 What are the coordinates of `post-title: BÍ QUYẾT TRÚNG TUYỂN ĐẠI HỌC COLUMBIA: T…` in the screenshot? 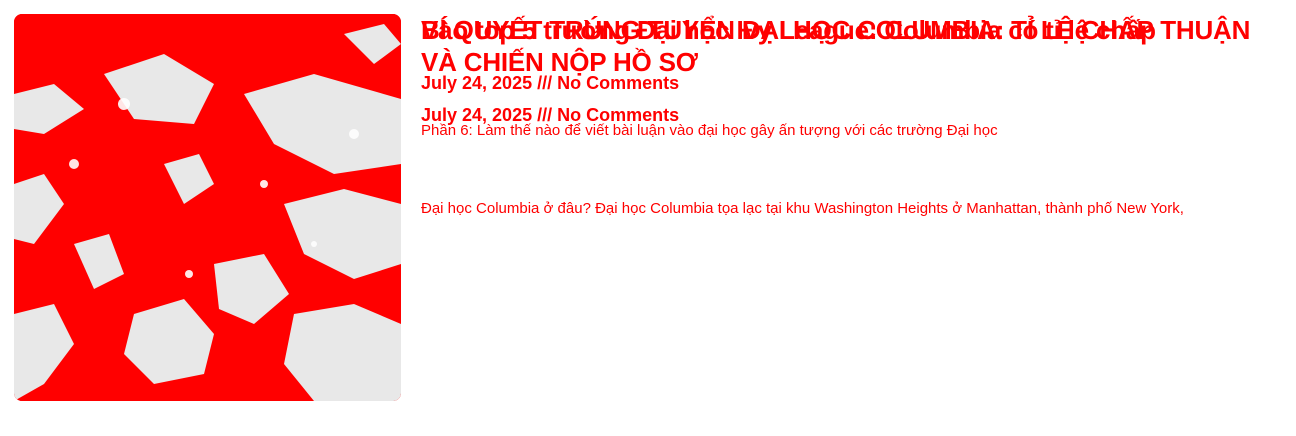 It's located at (846, 46).